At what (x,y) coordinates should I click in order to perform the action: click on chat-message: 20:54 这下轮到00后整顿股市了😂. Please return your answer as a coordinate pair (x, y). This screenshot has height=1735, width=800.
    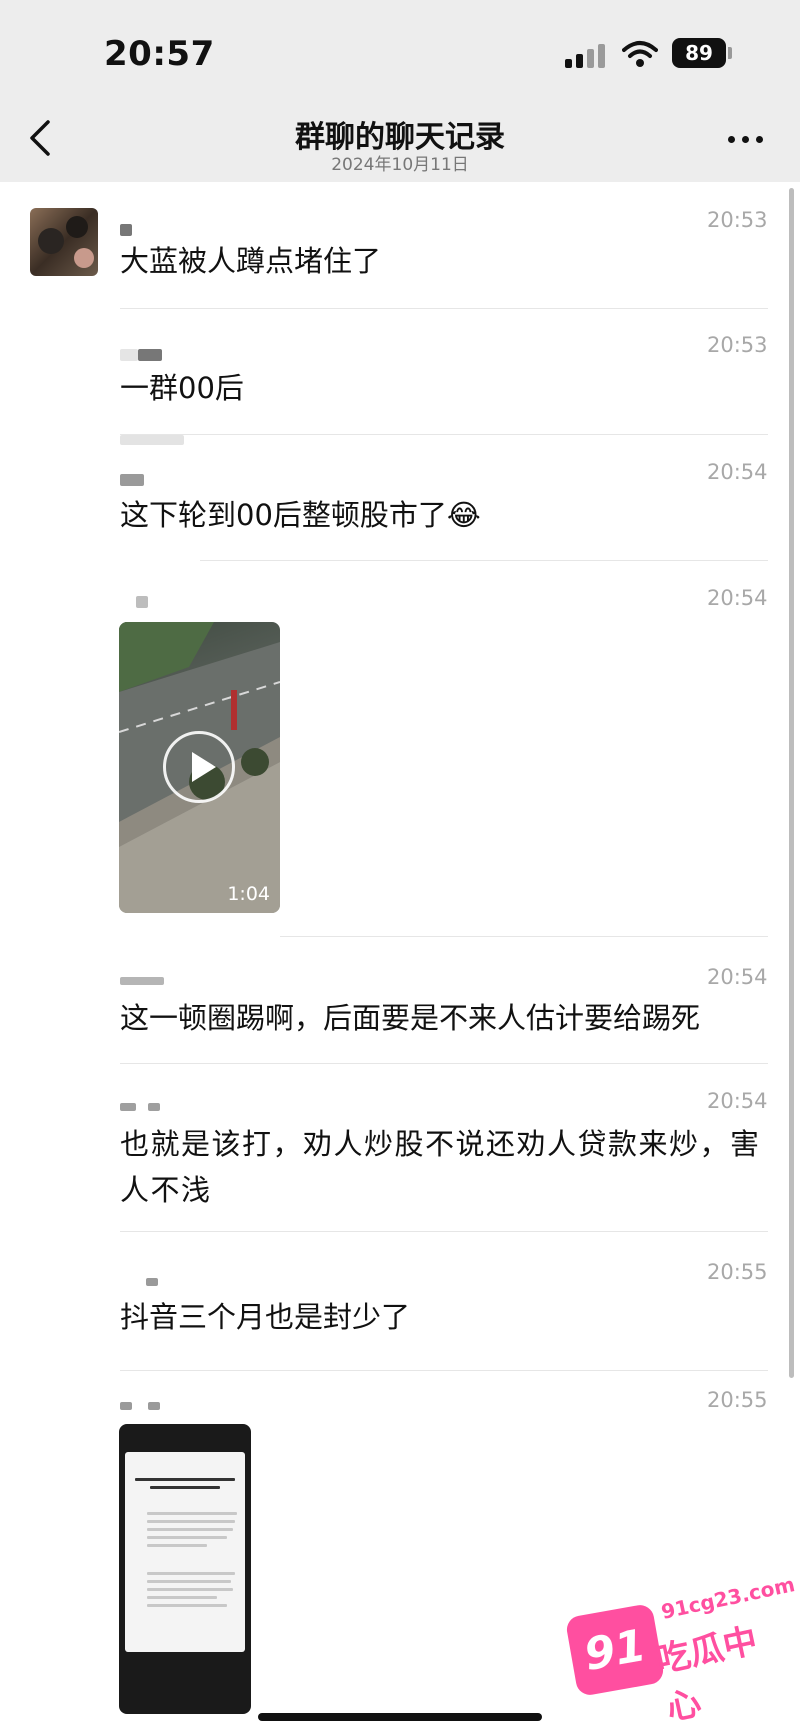
    Looking at the image, I should click on (400, 498).